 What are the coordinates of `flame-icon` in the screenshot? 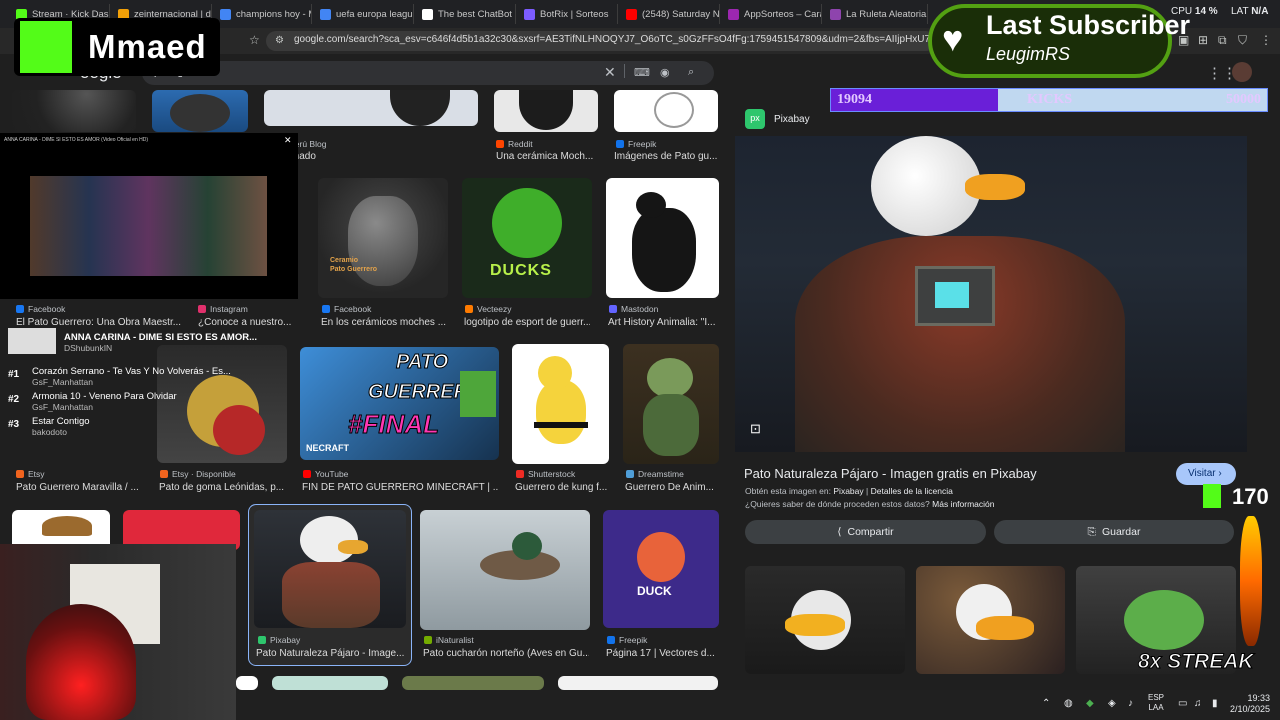 It's located at (1251, 581).